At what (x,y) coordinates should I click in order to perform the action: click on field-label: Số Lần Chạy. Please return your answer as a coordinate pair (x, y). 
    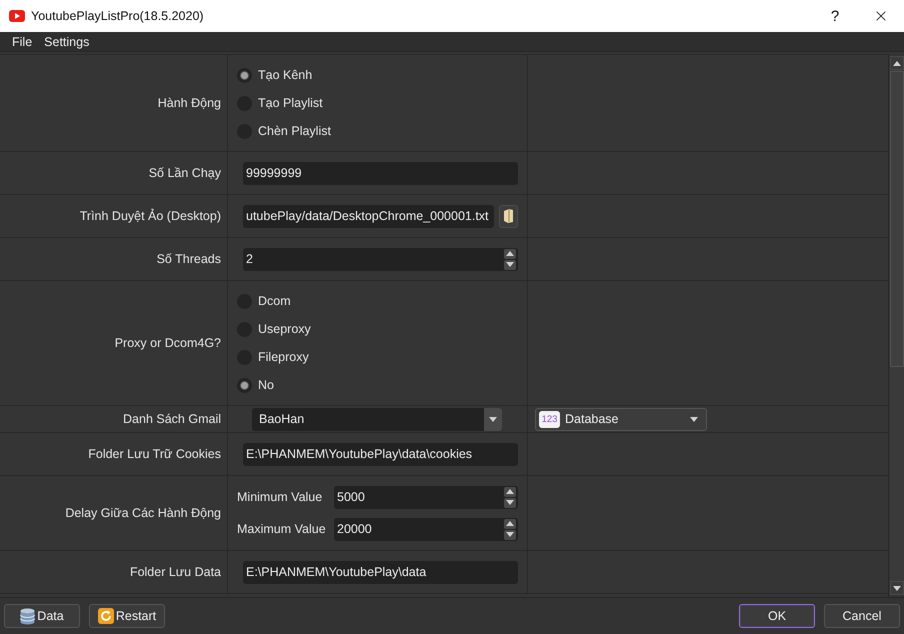
    Looking at the image, I should click on (184, 173).